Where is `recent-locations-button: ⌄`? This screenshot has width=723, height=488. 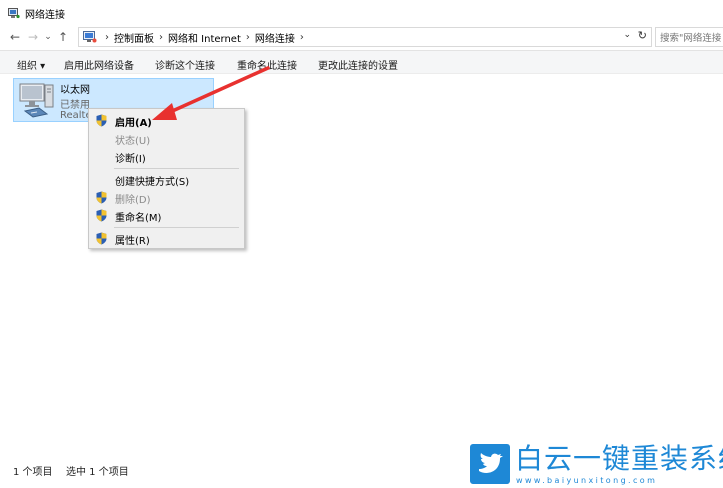
recent-locations-button: ⌄ is located at coordinates (48, 37).